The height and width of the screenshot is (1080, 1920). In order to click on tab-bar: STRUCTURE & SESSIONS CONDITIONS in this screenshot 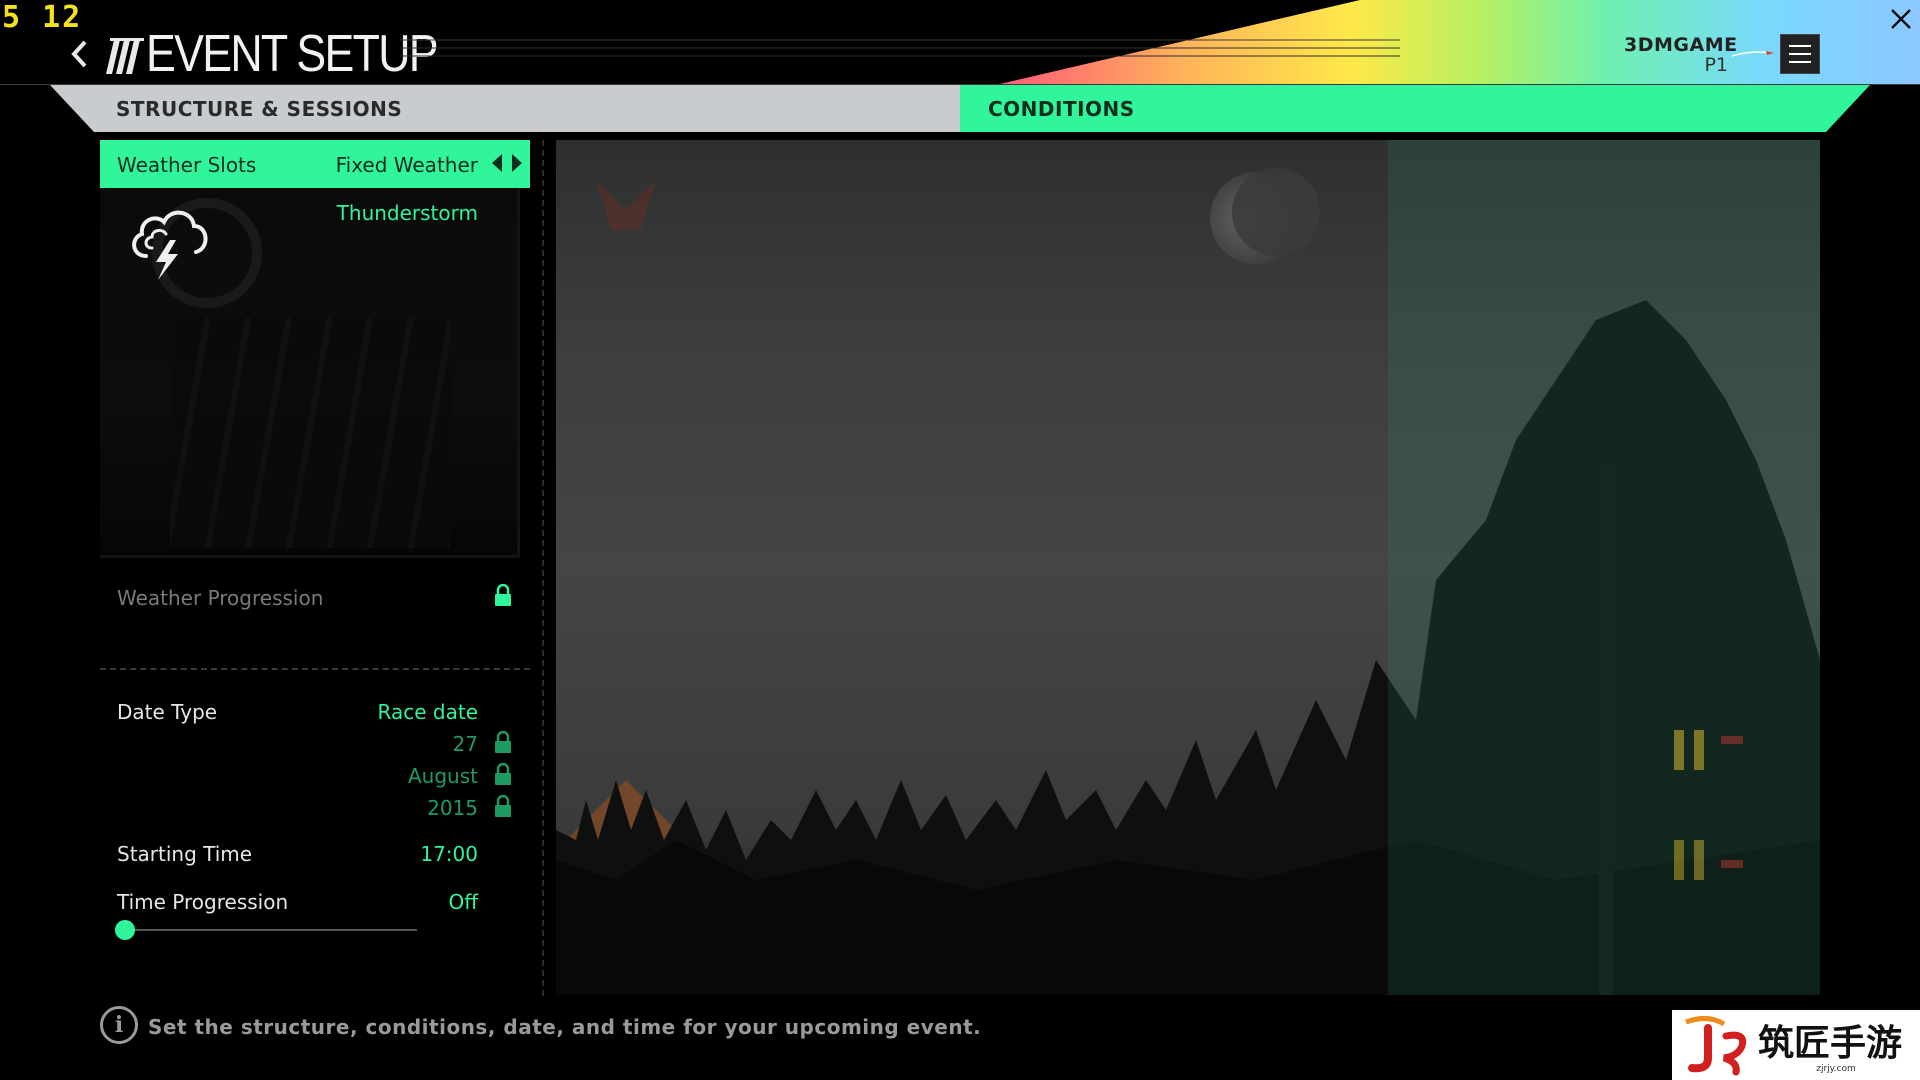, I will do `click(960, 108)`.